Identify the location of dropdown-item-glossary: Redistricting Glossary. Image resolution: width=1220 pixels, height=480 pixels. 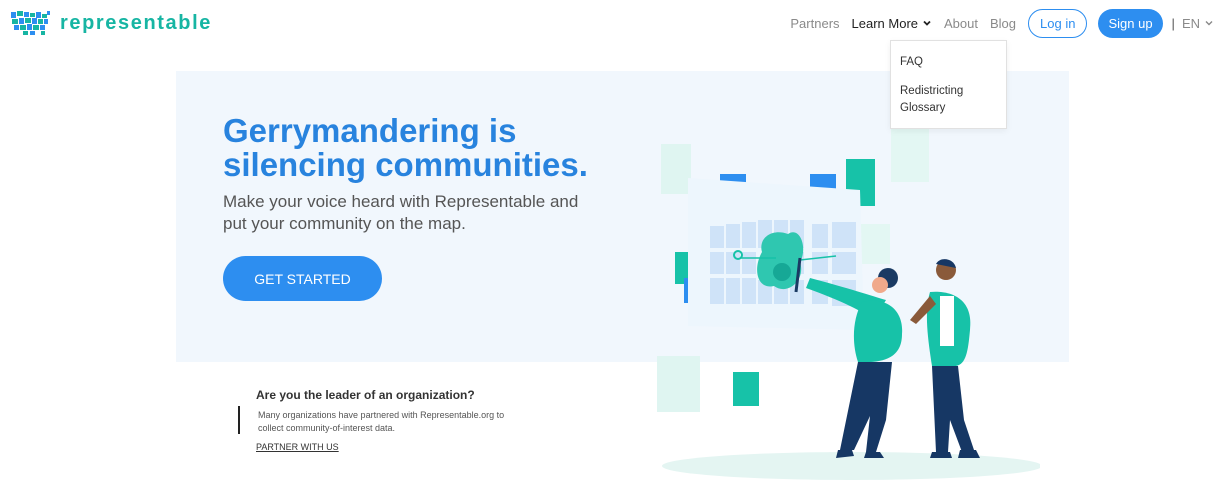
(945, 100).